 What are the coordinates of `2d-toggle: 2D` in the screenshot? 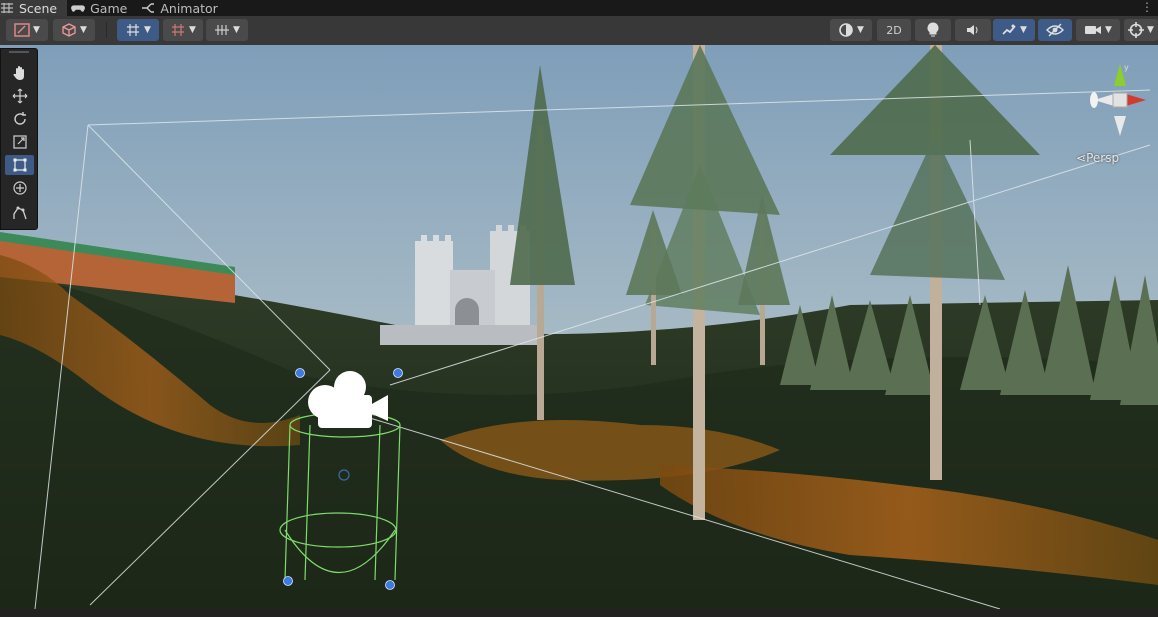 It's located at (894, 30).